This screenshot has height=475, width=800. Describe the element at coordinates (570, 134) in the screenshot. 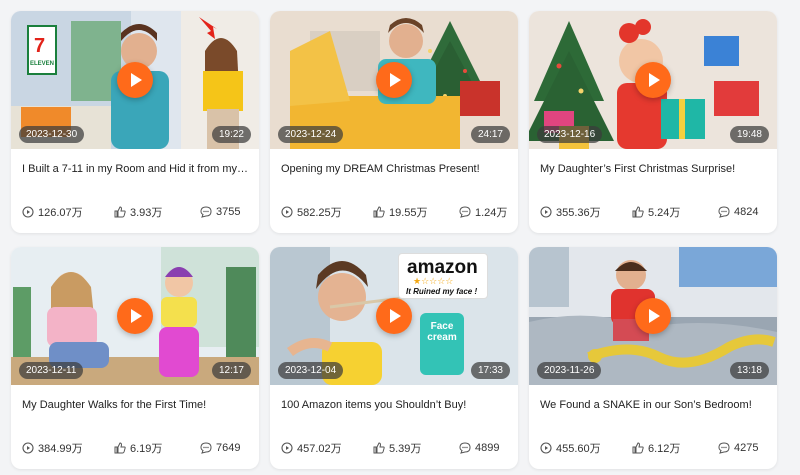

I see `upload-date: 2023-12-16` at that location.